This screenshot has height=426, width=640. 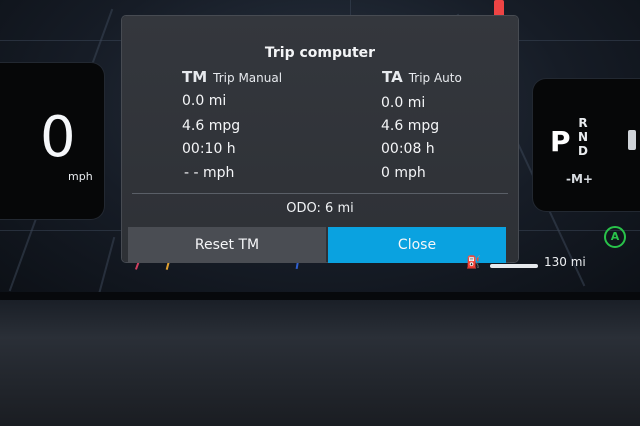 What do you see at coordinates (583, 151) in the screenshot?
I see `gear-option-d: D` at bounding box center [583, 151].